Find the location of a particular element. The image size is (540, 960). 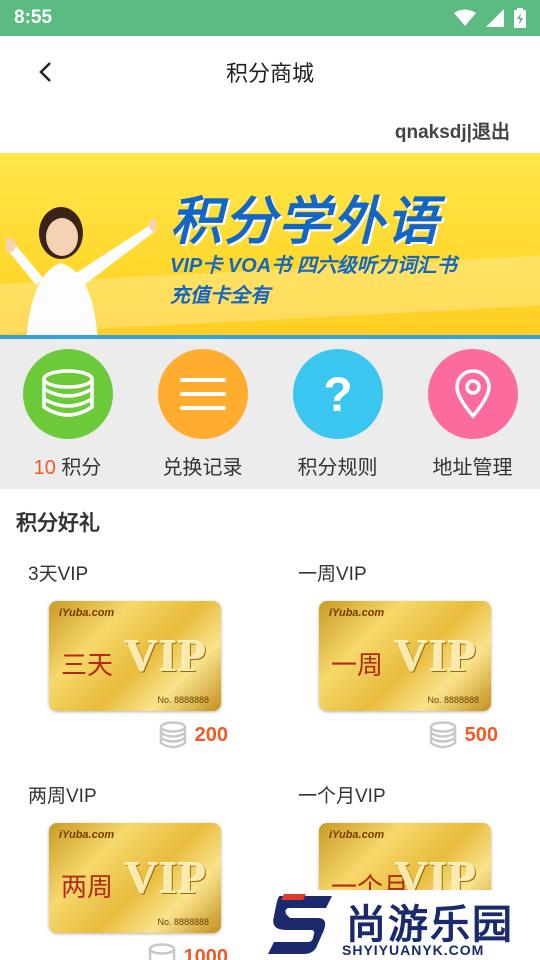

vip-card-image: iYuba.com 三天 VIP No. 8888888 is located at coordinates (135, 656).